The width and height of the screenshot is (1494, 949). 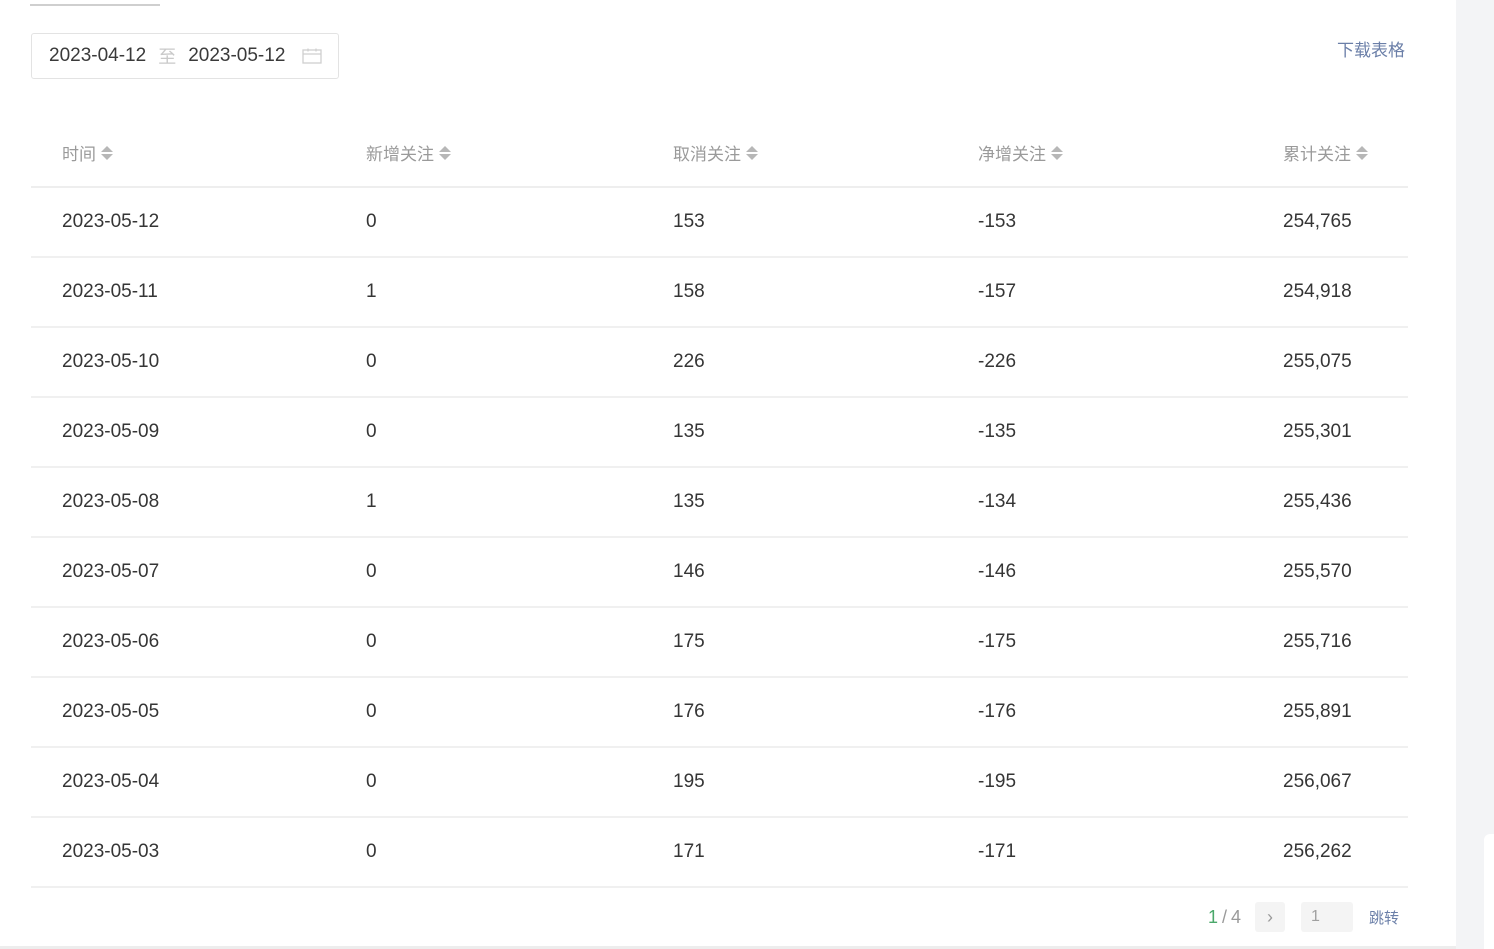 What do you see at coordinates (183, 153) in the screenshot?
I see `column-header-time: 时间` at bounding box center [183, 153].